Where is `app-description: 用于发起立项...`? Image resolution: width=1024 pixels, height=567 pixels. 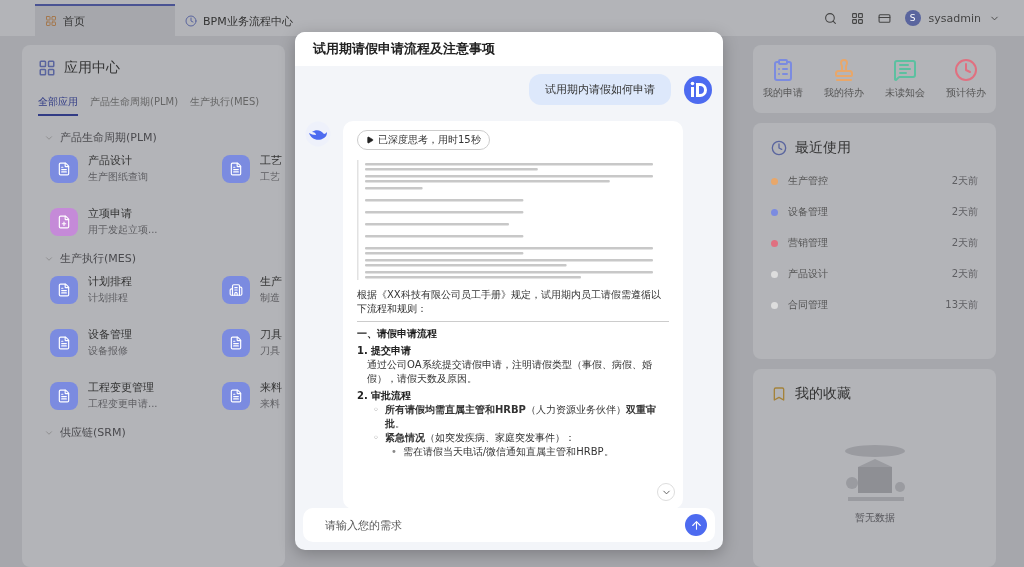 app-description: 用于发起立项... is located at coordinates (123, 230).